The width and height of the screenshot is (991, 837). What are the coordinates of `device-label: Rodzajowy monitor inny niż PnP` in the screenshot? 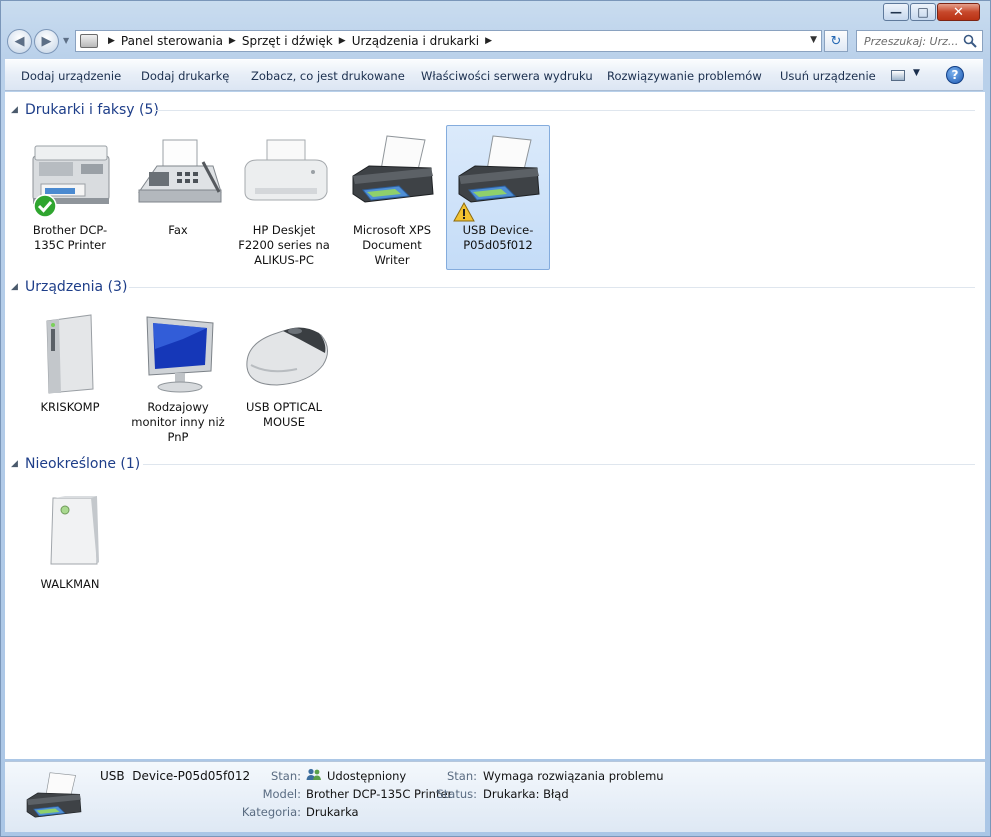 It's located at (178, 422).